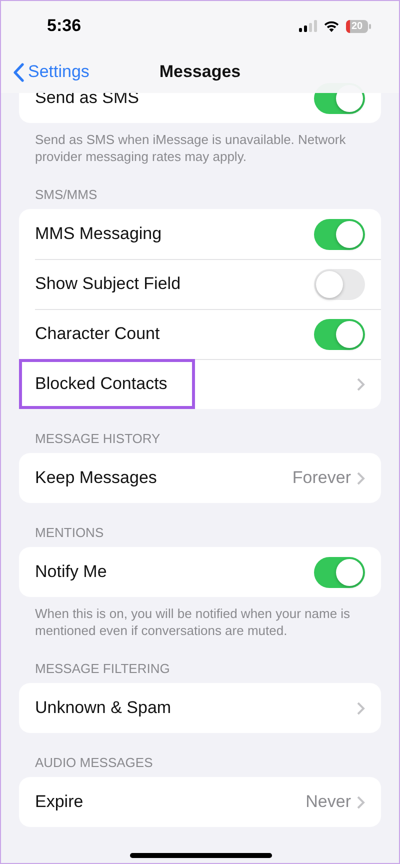 This screenshot has height=864, width=400. I want to click on wifi-icon, so click(331, 26).